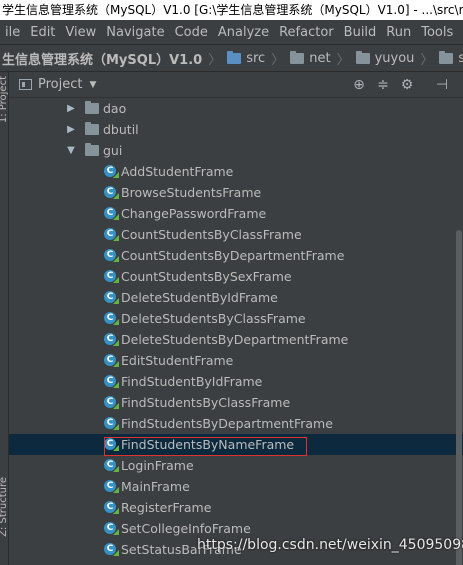 This screenshot has height=565, width=463. I want to click on project-view-icon, so click(25, 84).